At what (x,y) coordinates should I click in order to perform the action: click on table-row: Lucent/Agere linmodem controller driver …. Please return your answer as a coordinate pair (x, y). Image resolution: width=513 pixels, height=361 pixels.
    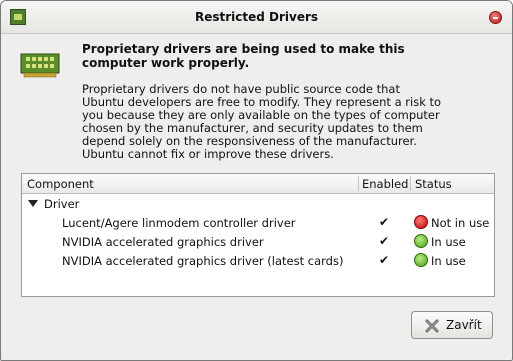
    Looking at the image, I should click on (258, 222).